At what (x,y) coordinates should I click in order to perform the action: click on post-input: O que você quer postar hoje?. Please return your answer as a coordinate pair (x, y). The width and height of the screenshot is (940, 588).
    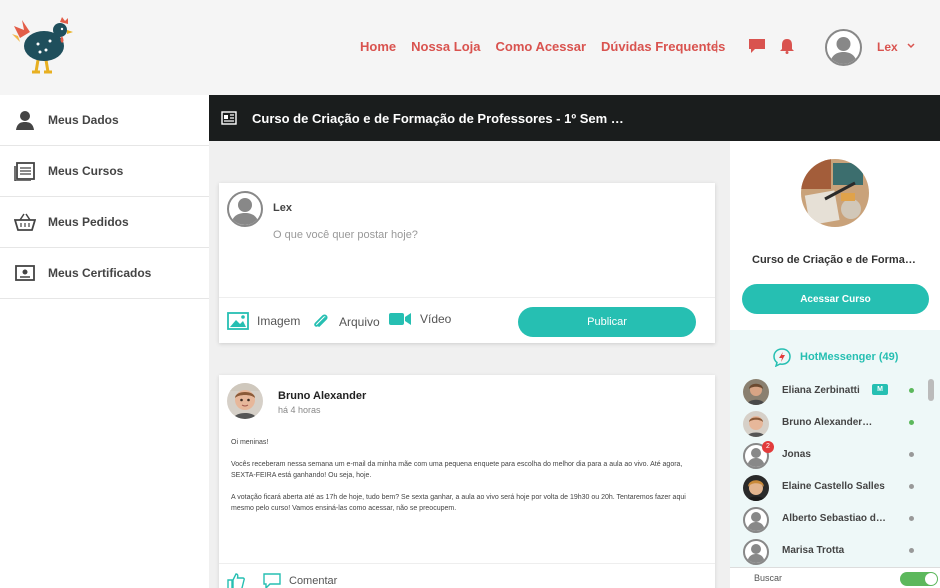
    Looking at the image, I should click on (345, 235).